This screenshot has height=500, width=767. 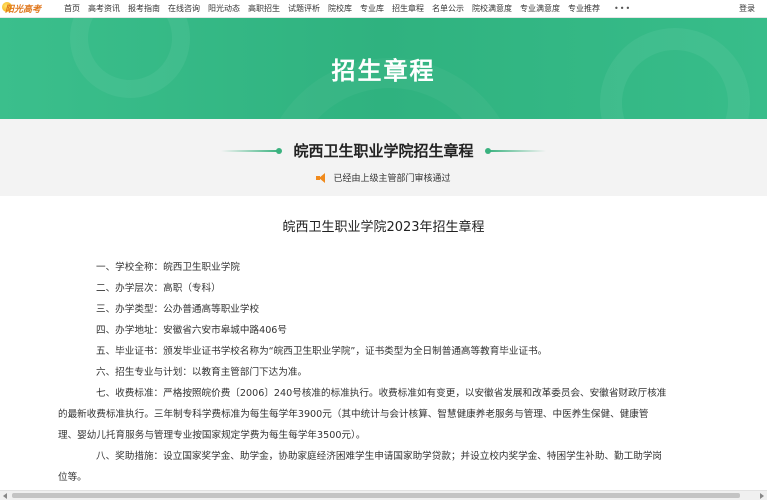 I want to click on approval-notice: 已经由上级主管部门审核通过, so click(x=383, y=177).